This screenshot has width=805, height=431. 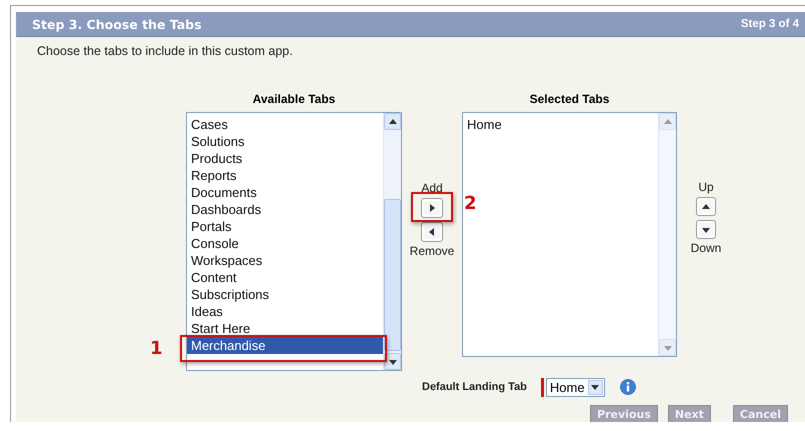 What do you see at coordinates (595, 387) in the screenshot?
I see `dropdown-caret-icon` at bounding box center [595, 387].